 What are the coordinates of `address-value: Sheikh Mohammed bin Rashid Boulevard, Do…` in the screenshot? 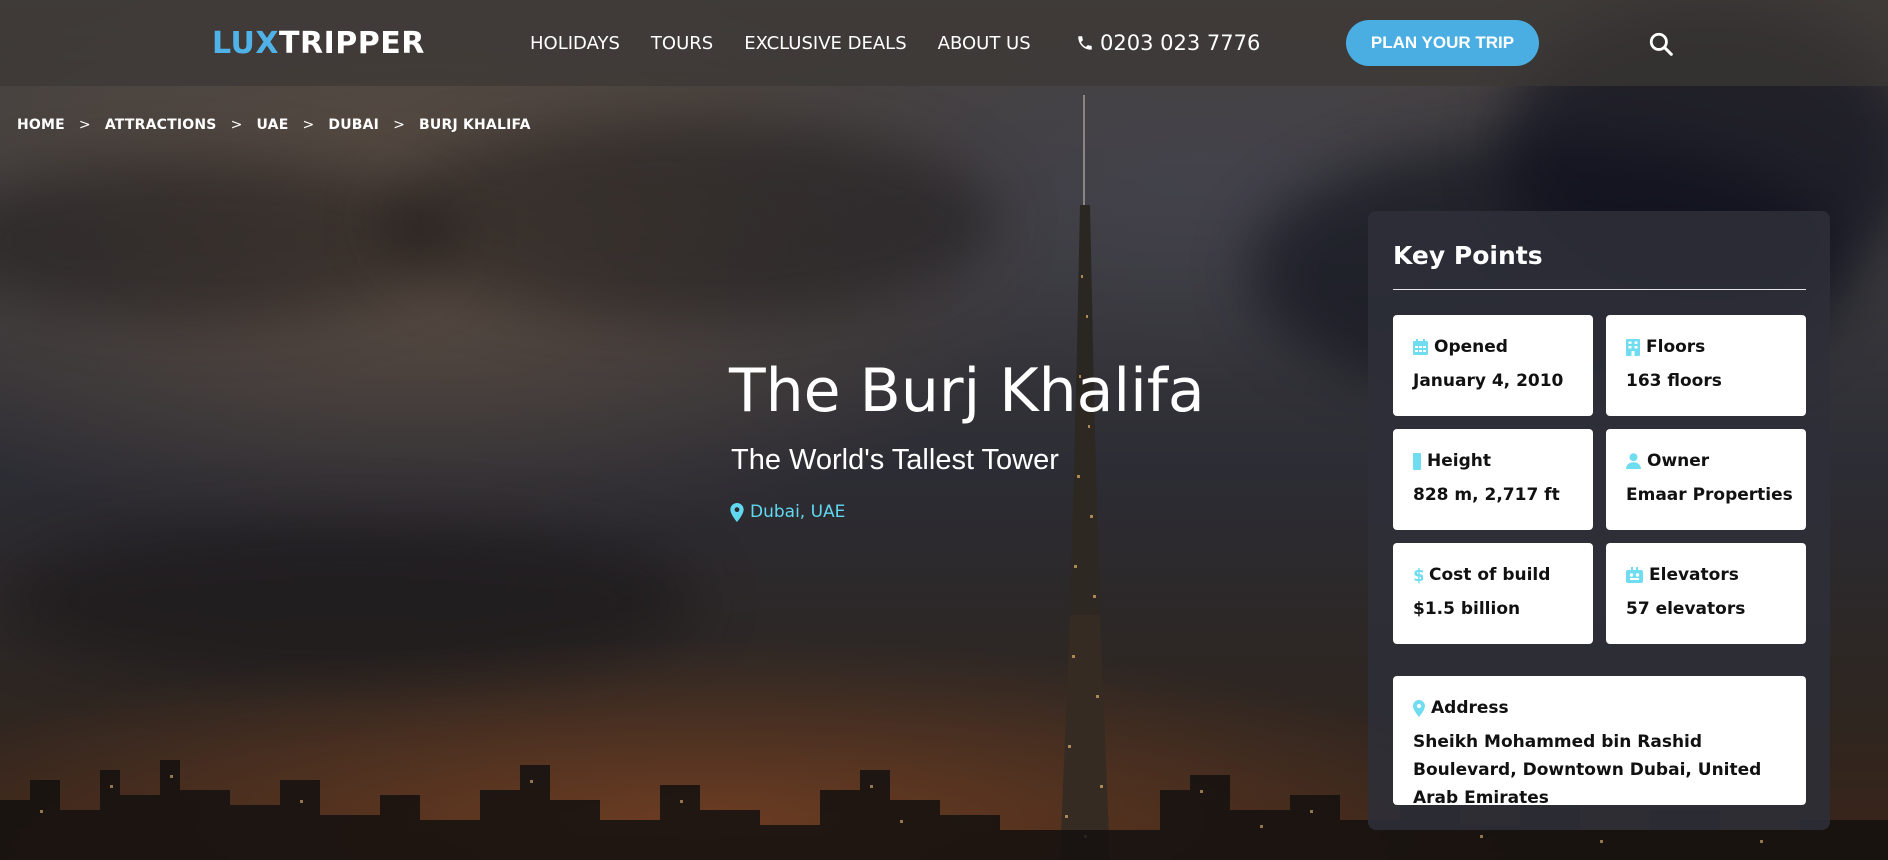 It's located at (1587, 770).